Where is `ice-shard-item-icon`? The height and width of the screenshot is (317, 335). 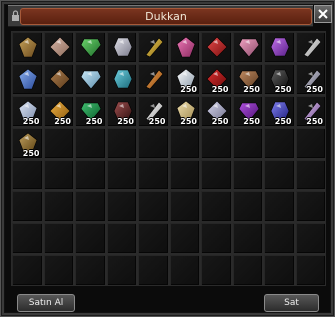 ice-shard-item-icon is located at coordinates (91, 80).